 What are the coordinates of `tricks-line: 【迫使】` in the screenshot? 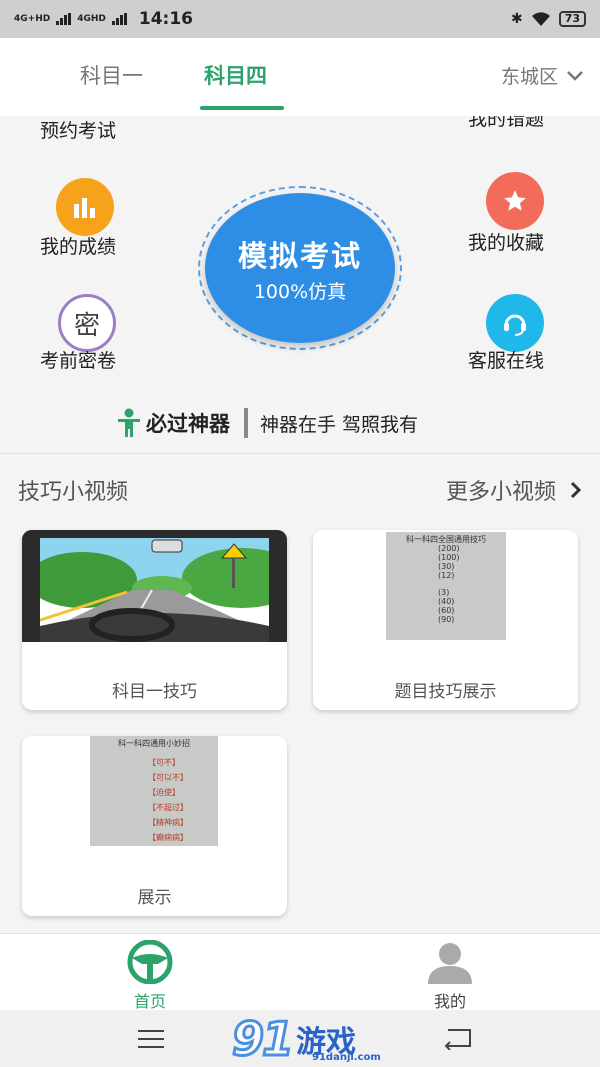 It's located at (164, 792).